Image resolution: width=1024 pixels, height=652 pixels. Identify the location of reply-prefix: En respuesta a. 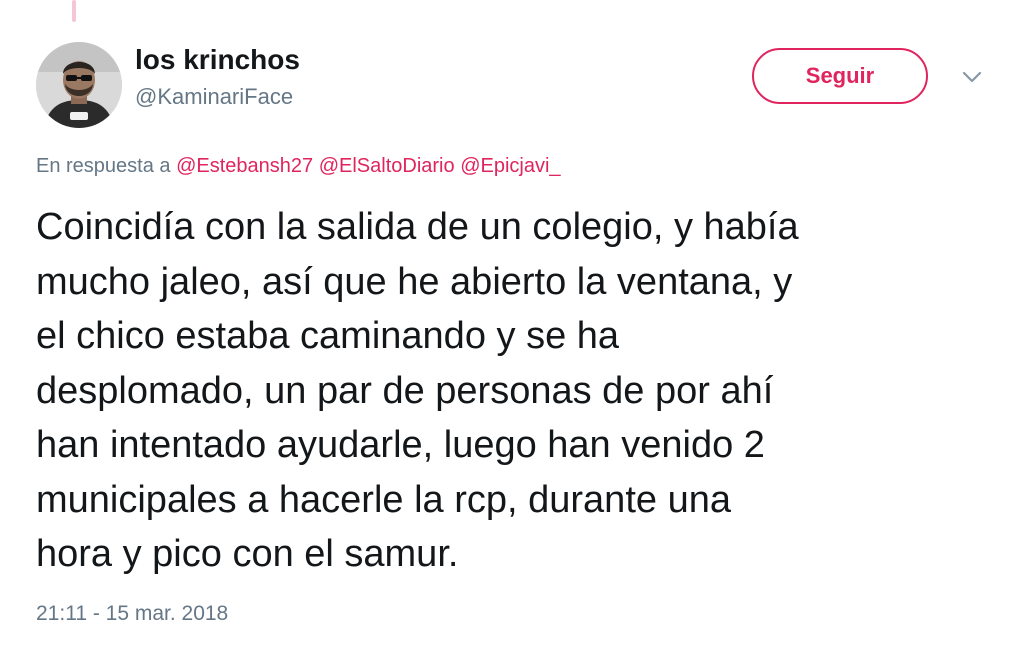
(103, 166).